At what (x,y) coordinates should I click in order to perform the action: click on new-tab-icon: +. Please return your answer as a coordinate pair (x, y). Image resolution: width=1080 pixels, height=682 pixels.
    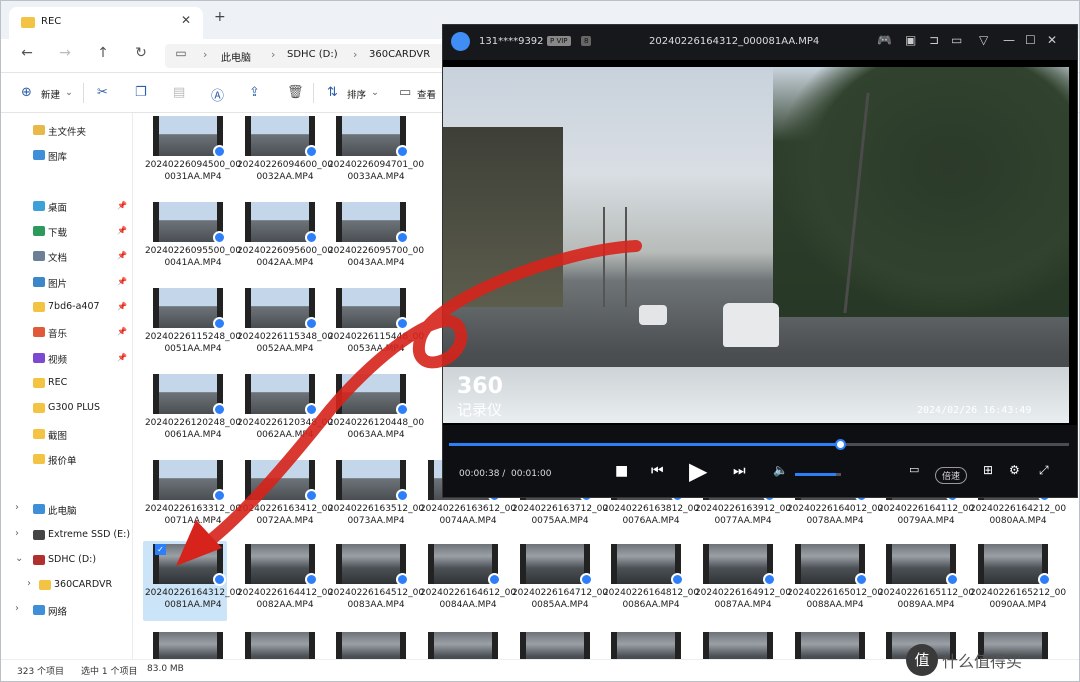
    Looking at the image, I should click on (220, 17).